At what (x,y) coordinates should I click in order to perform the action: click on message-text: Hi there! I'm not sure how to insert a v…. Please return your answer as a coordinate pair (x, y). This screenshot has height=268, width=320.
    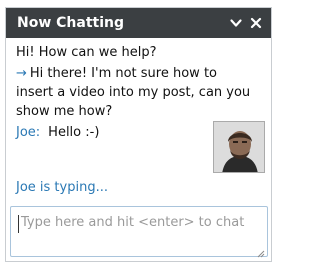
    Looking at the image, I should click on (133, 92).